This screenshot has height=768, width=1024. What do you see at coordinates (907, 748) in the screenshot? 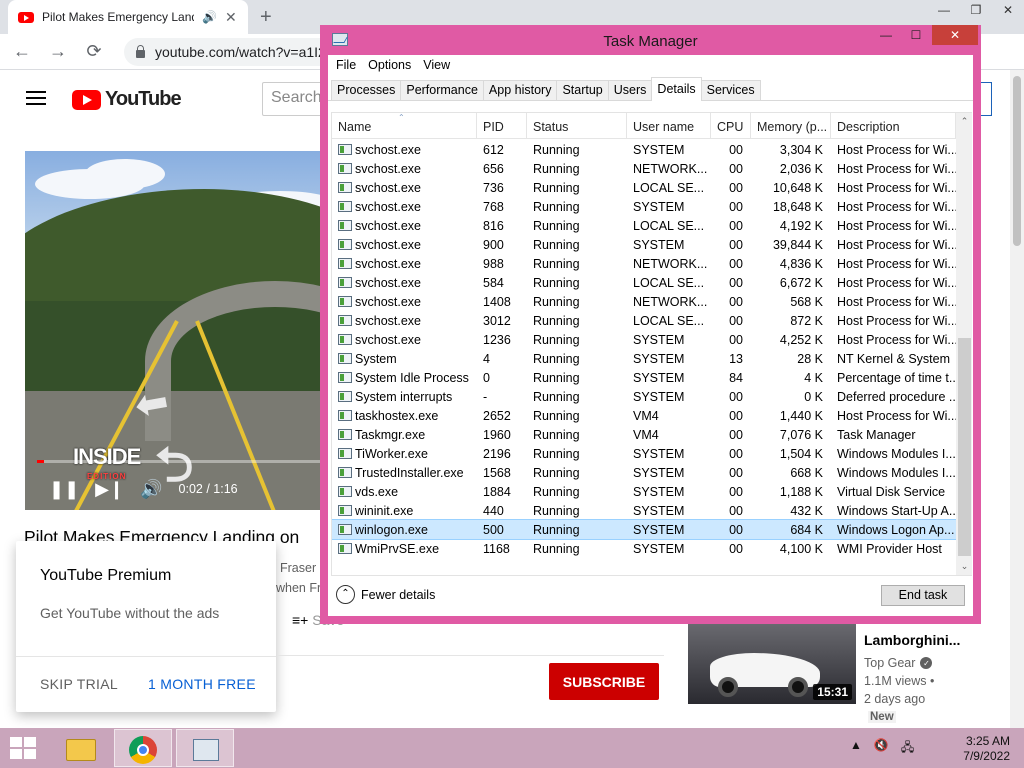
I see `network-icon: 🖧` at bounding box center [907, 748].